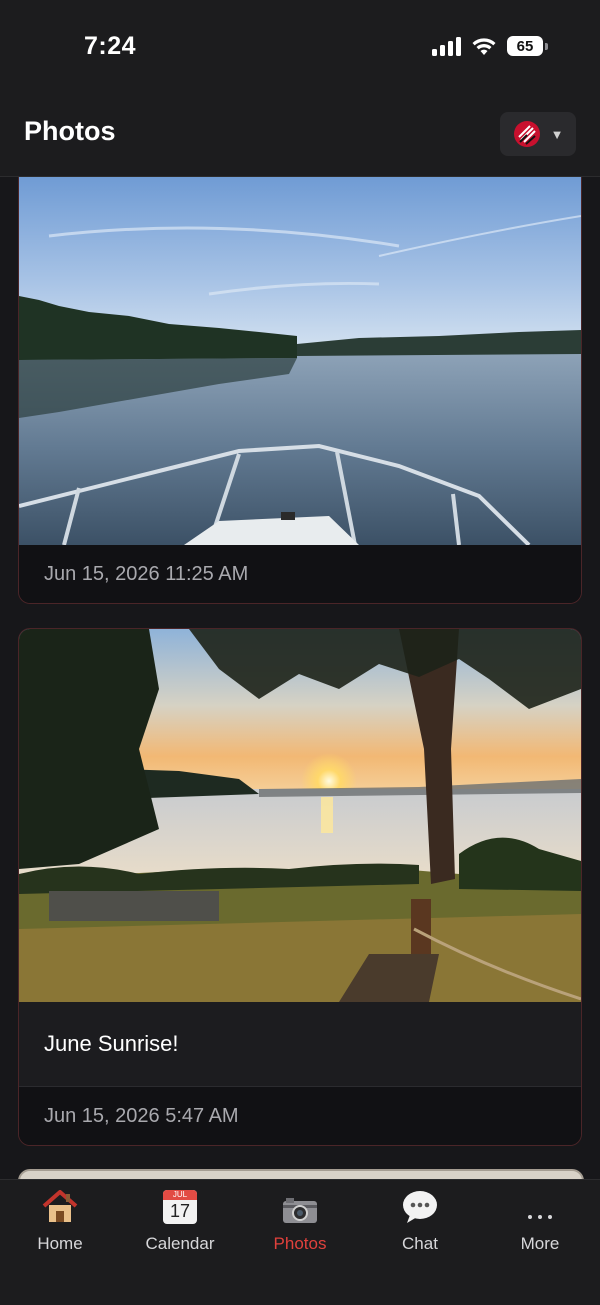 The height and width of the screenshot is (1305, 600). I want to click on photo-date: Jun 15, 2026 5:47 AM, so click(300, 1116).